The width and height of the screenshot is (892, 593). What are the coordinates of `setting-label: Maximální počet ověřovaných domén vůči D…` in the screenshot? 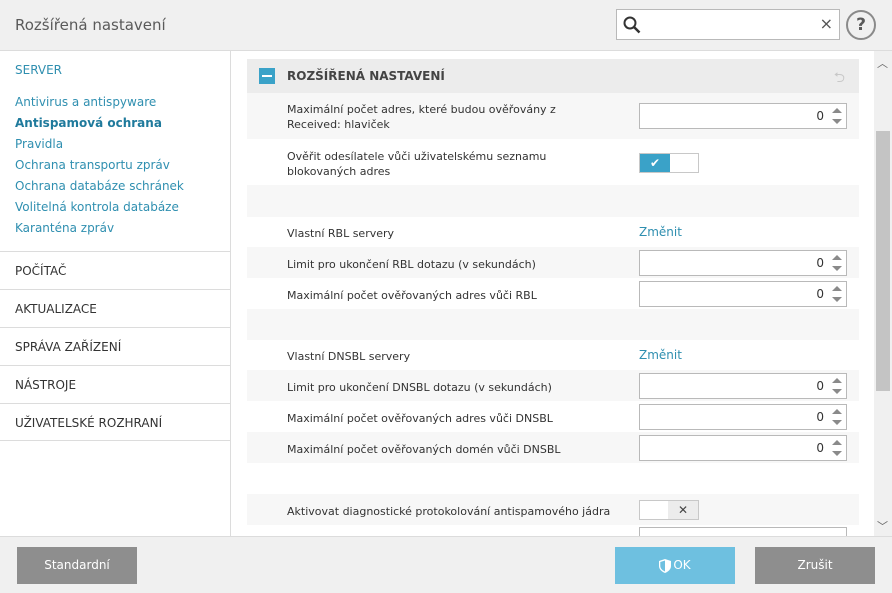 It's located at (424, 449).